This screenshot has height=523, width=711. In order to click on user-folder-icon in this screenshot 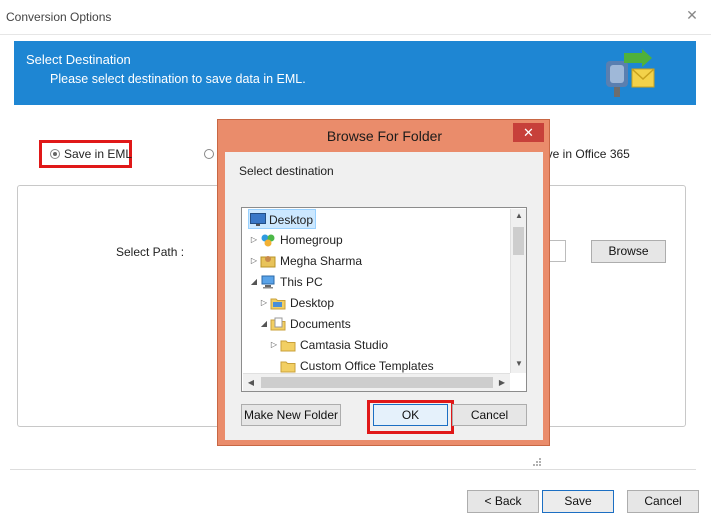, I will do `click(268, 262)`.